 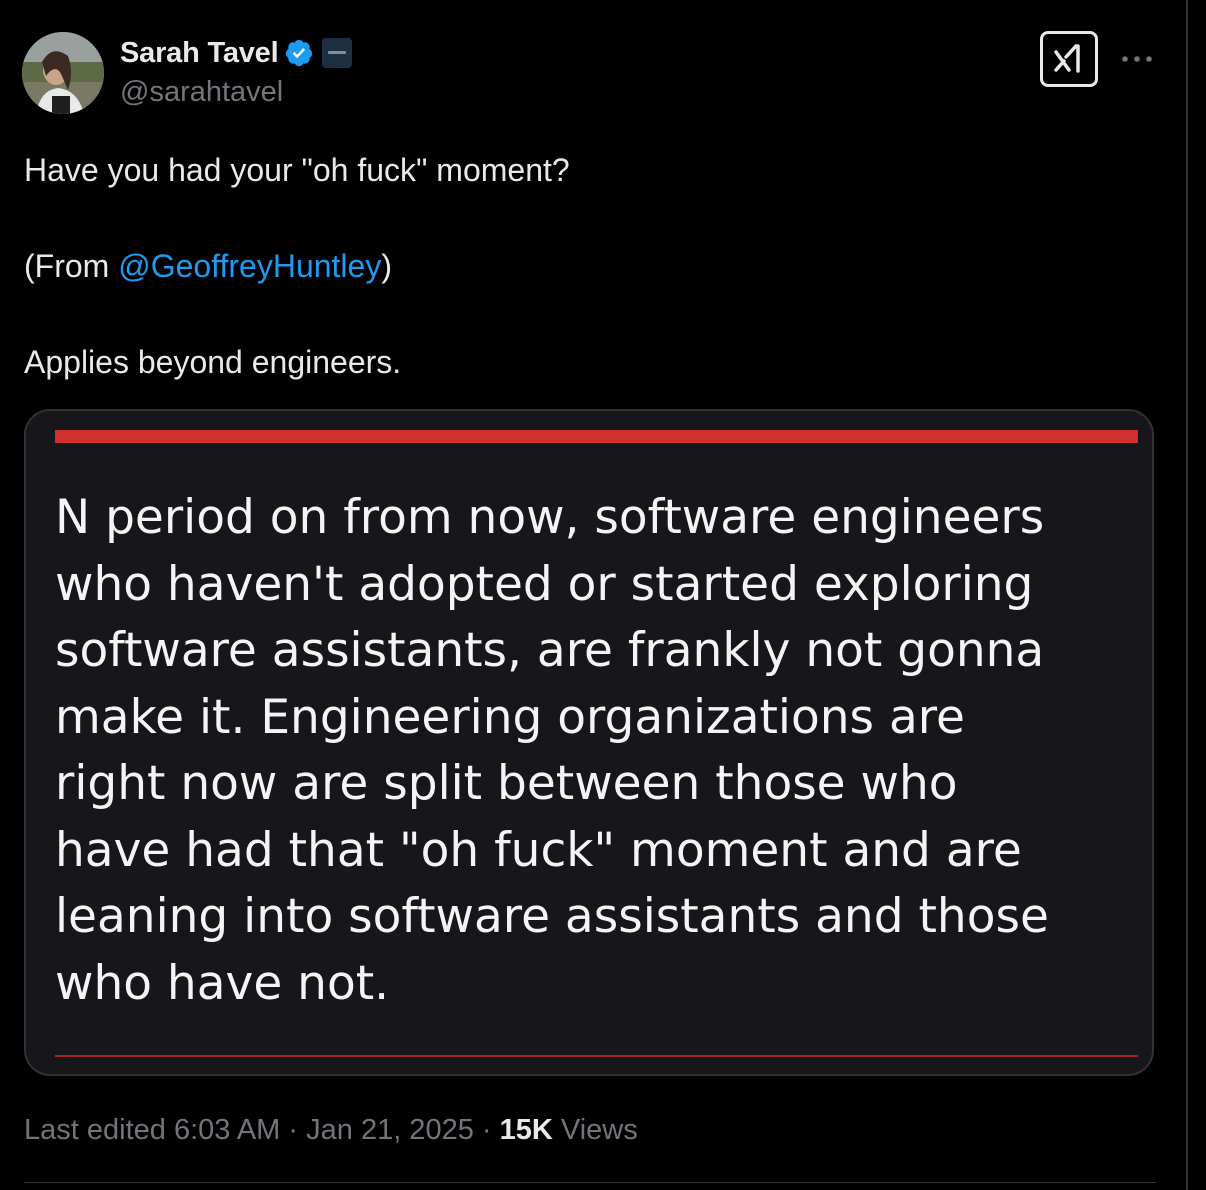 What do you see at coordinates (390, 1130) in the screenshot?
I see `post-date: Jan 21, 2025` at bounding box center [390, 1130].